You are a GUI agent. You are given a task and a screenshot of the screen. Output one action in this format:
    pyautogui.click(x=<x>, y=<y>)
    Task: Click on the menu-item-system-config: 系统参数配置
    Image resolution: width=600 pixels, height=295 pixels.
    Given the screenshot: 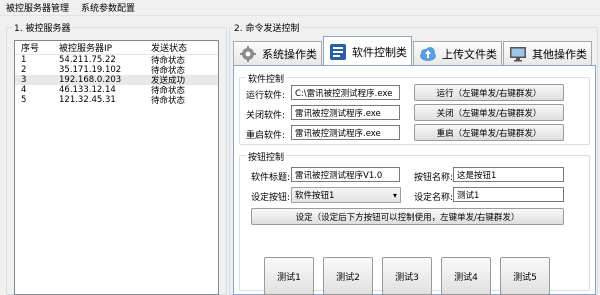 What is the action you would take?
    pyautogui.click(x=108, y=7)
    